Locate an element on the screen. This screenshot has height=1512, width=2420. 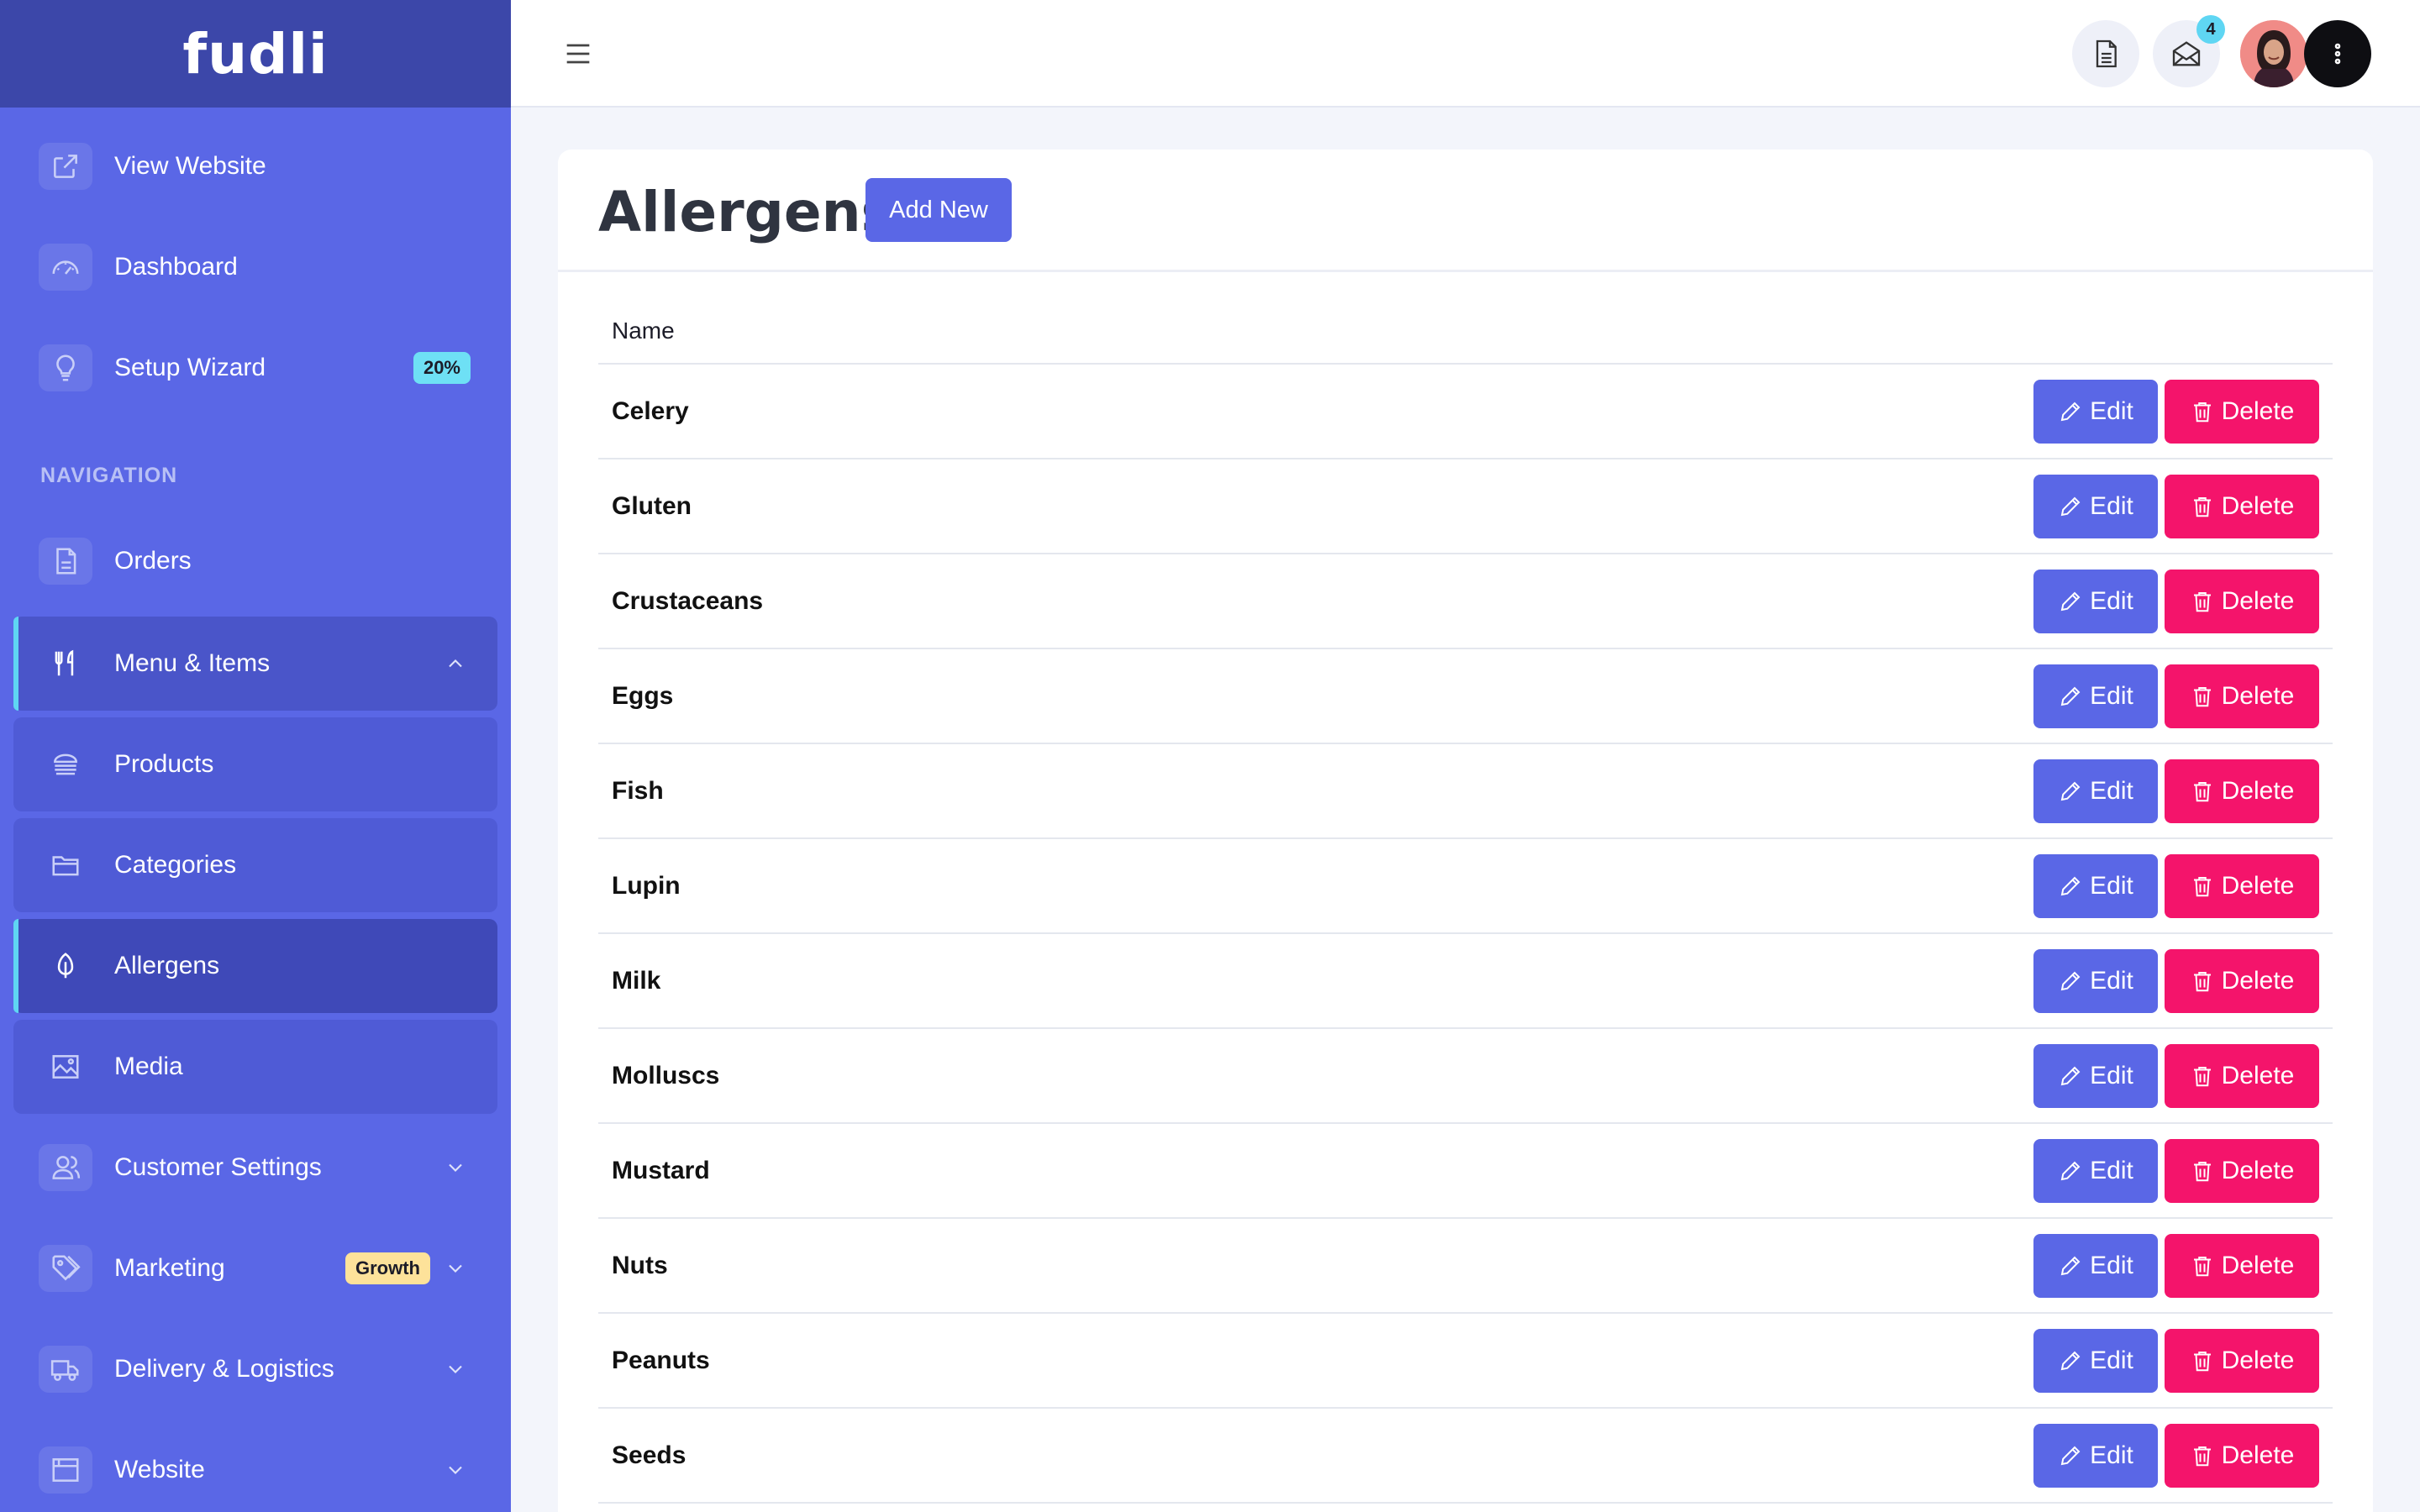
lightbulb-icon is located at coordinates (65, 367).